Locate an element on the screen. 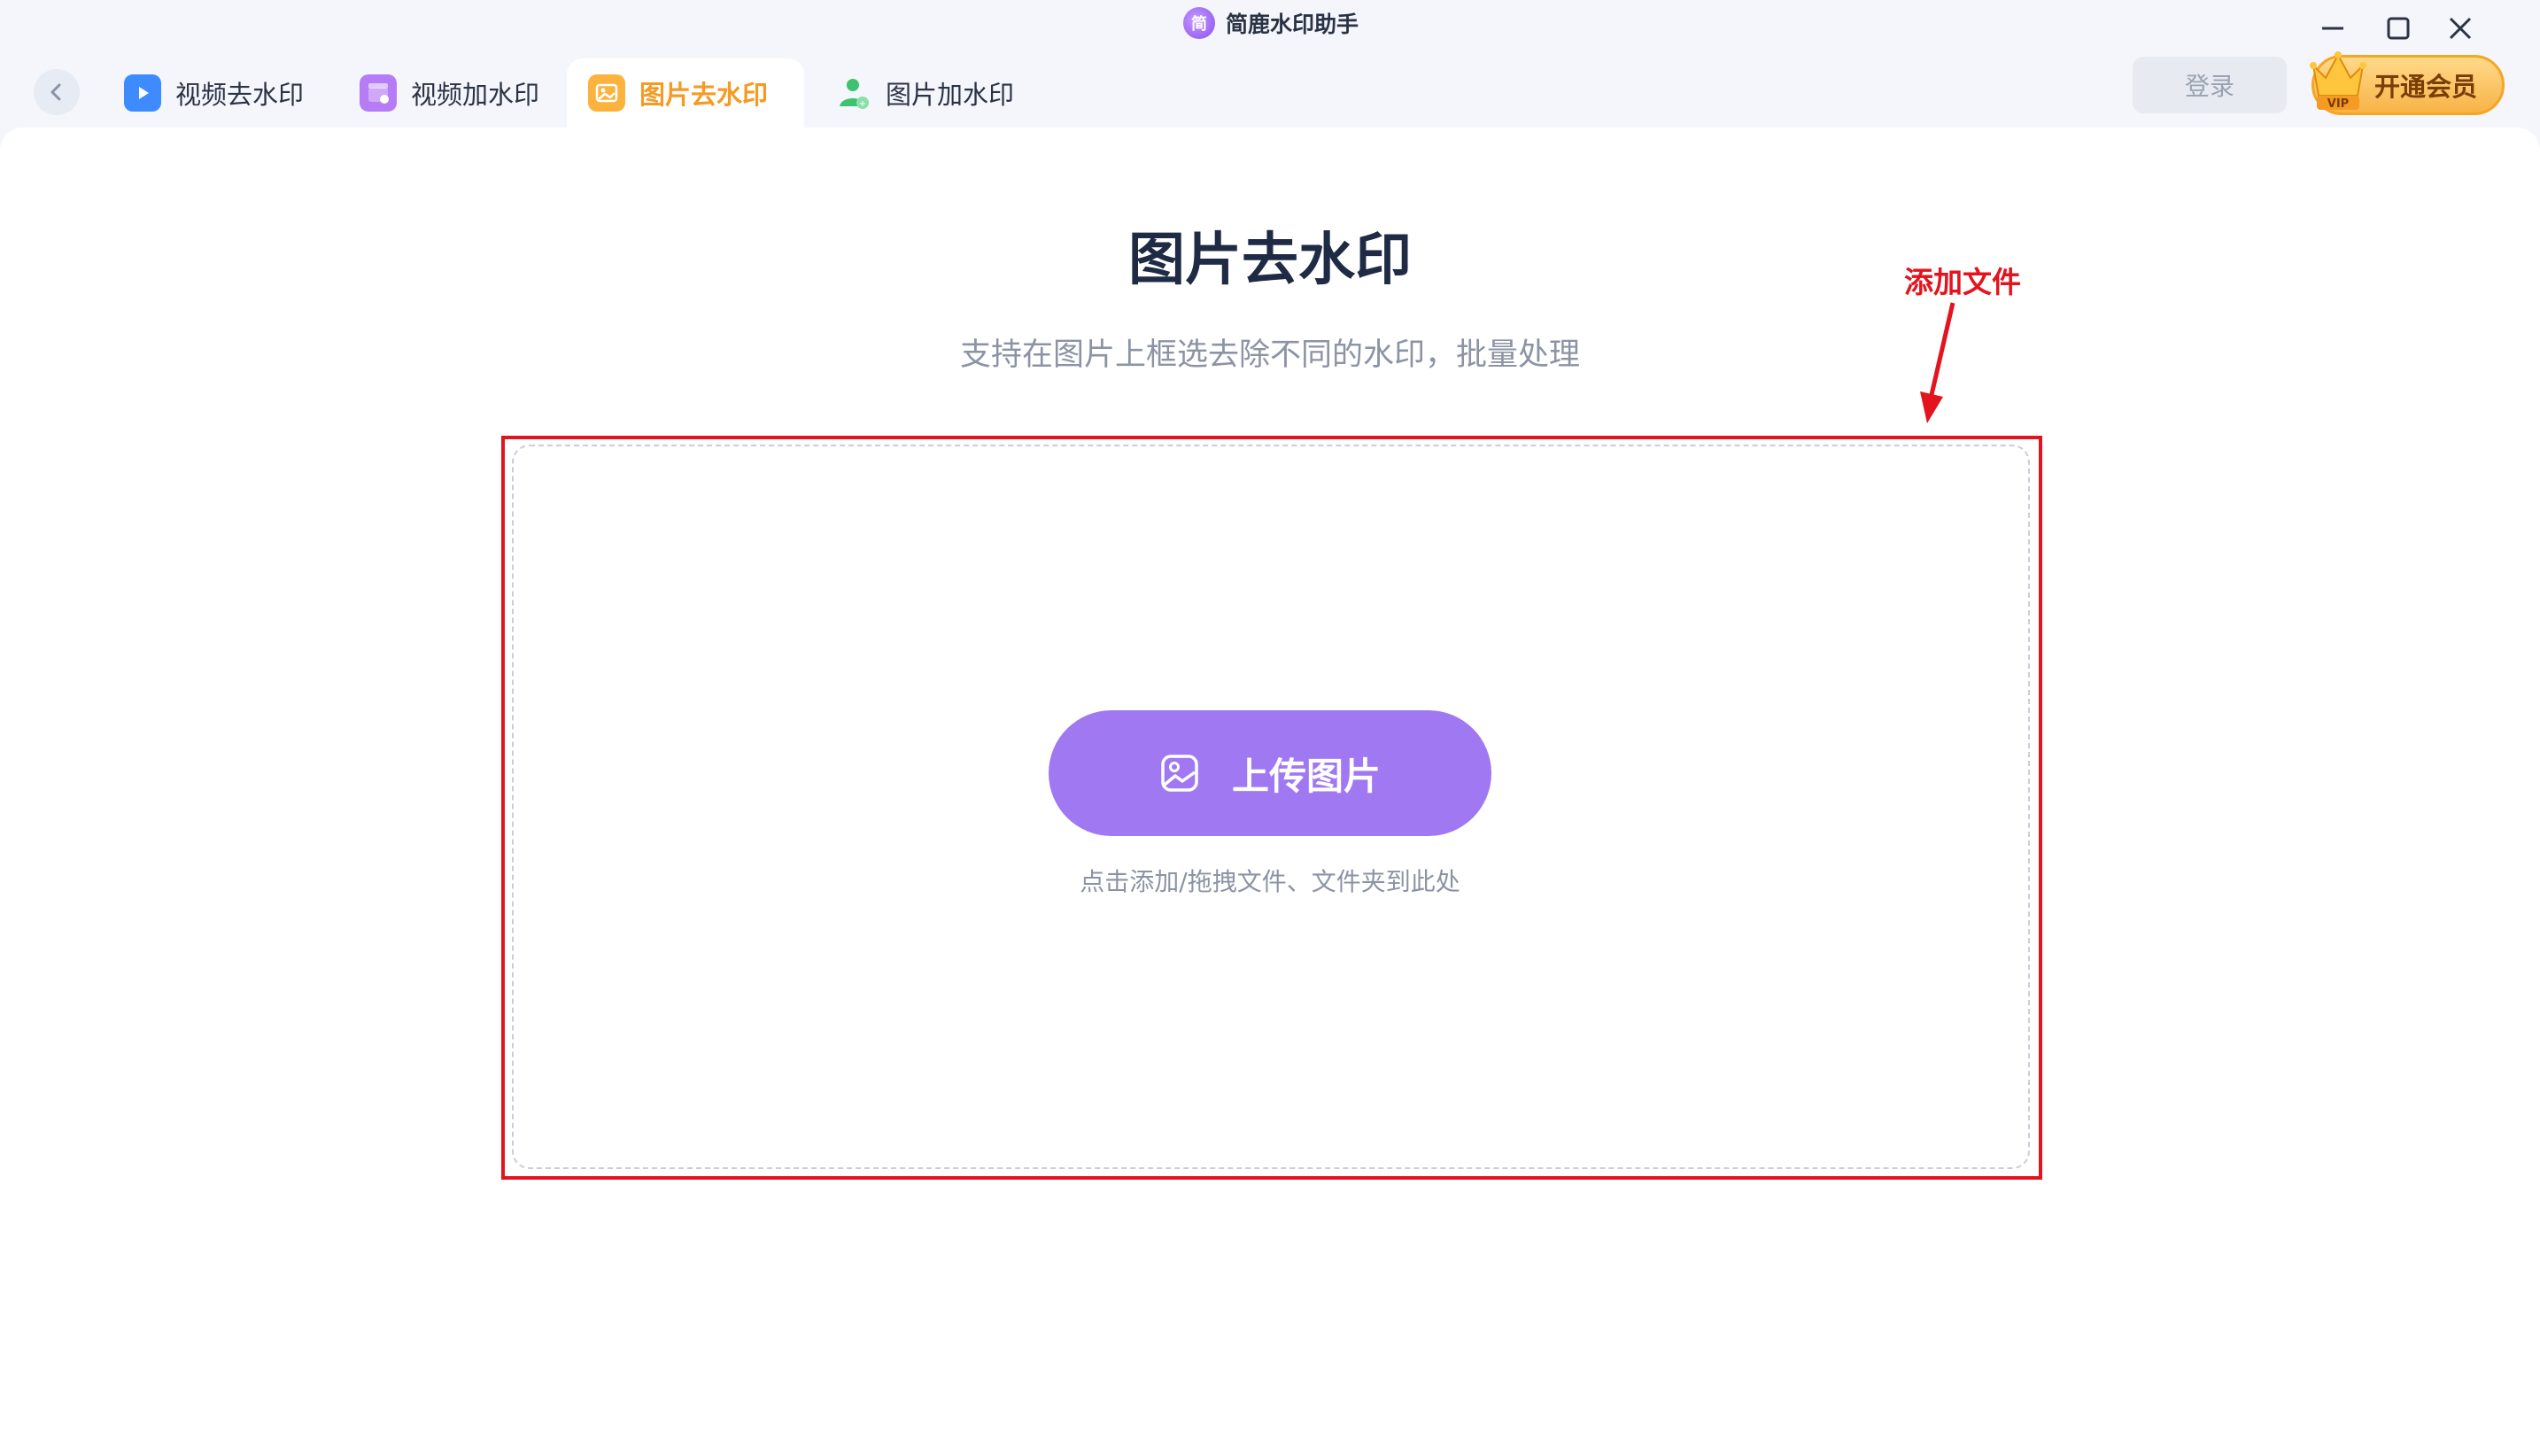  tab-video-remove-watermark: 视频去水印 is located at coordinates (214, 93).